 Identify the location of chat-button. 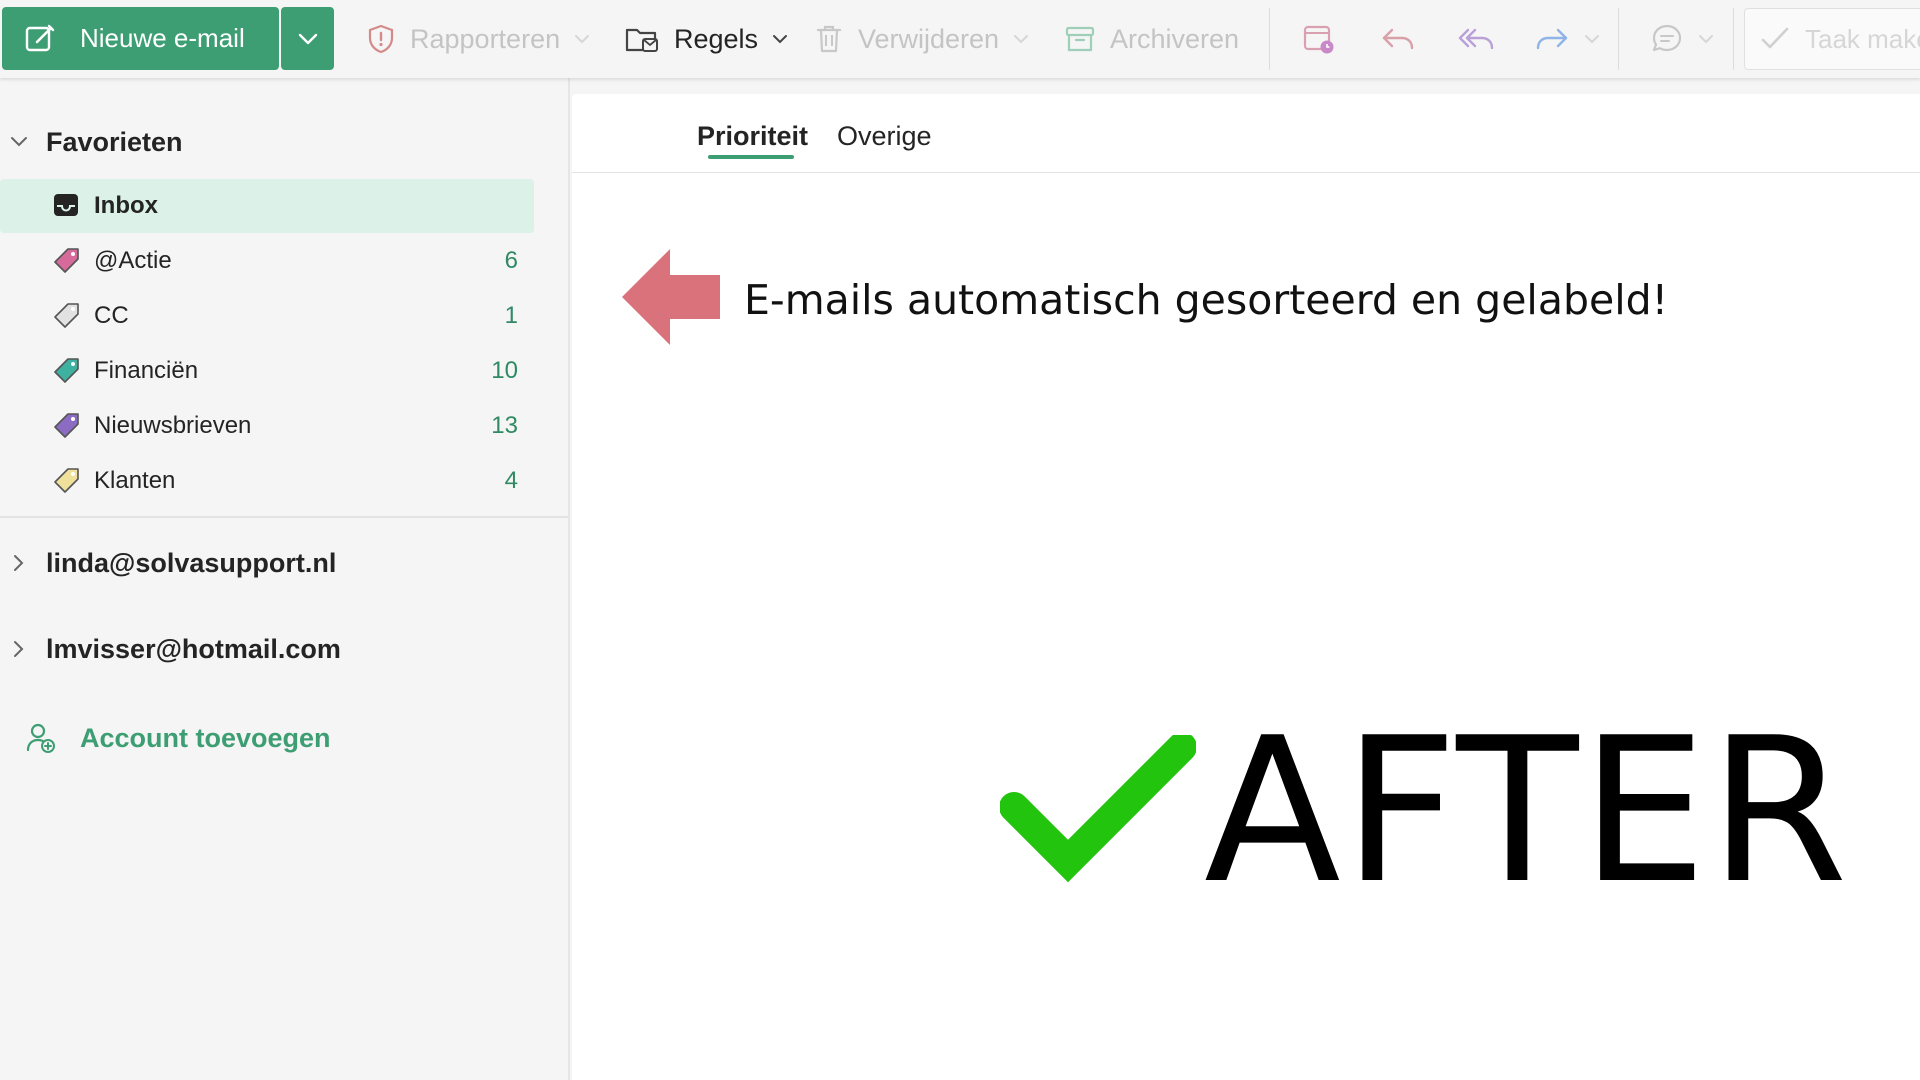
(1682, 39).